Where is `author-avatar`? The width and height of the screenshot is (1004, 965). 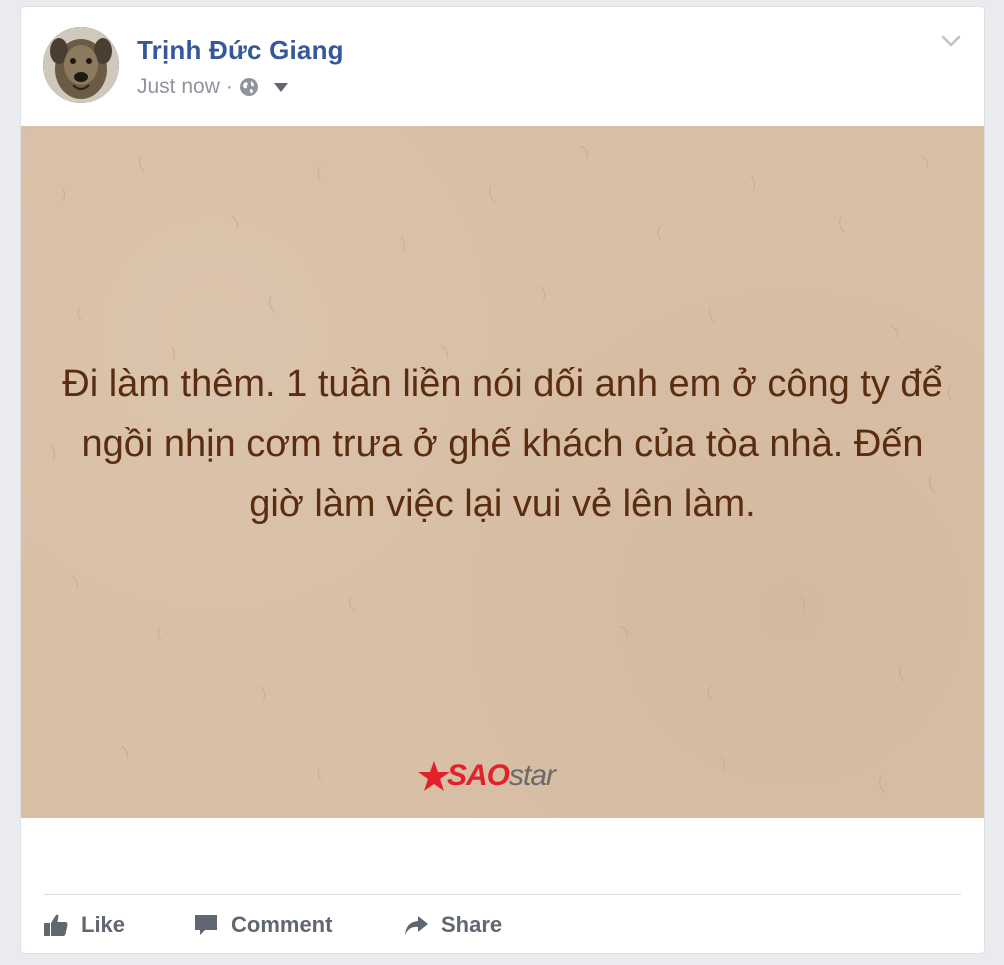 author-avatar is located at coordinates (81, 65).